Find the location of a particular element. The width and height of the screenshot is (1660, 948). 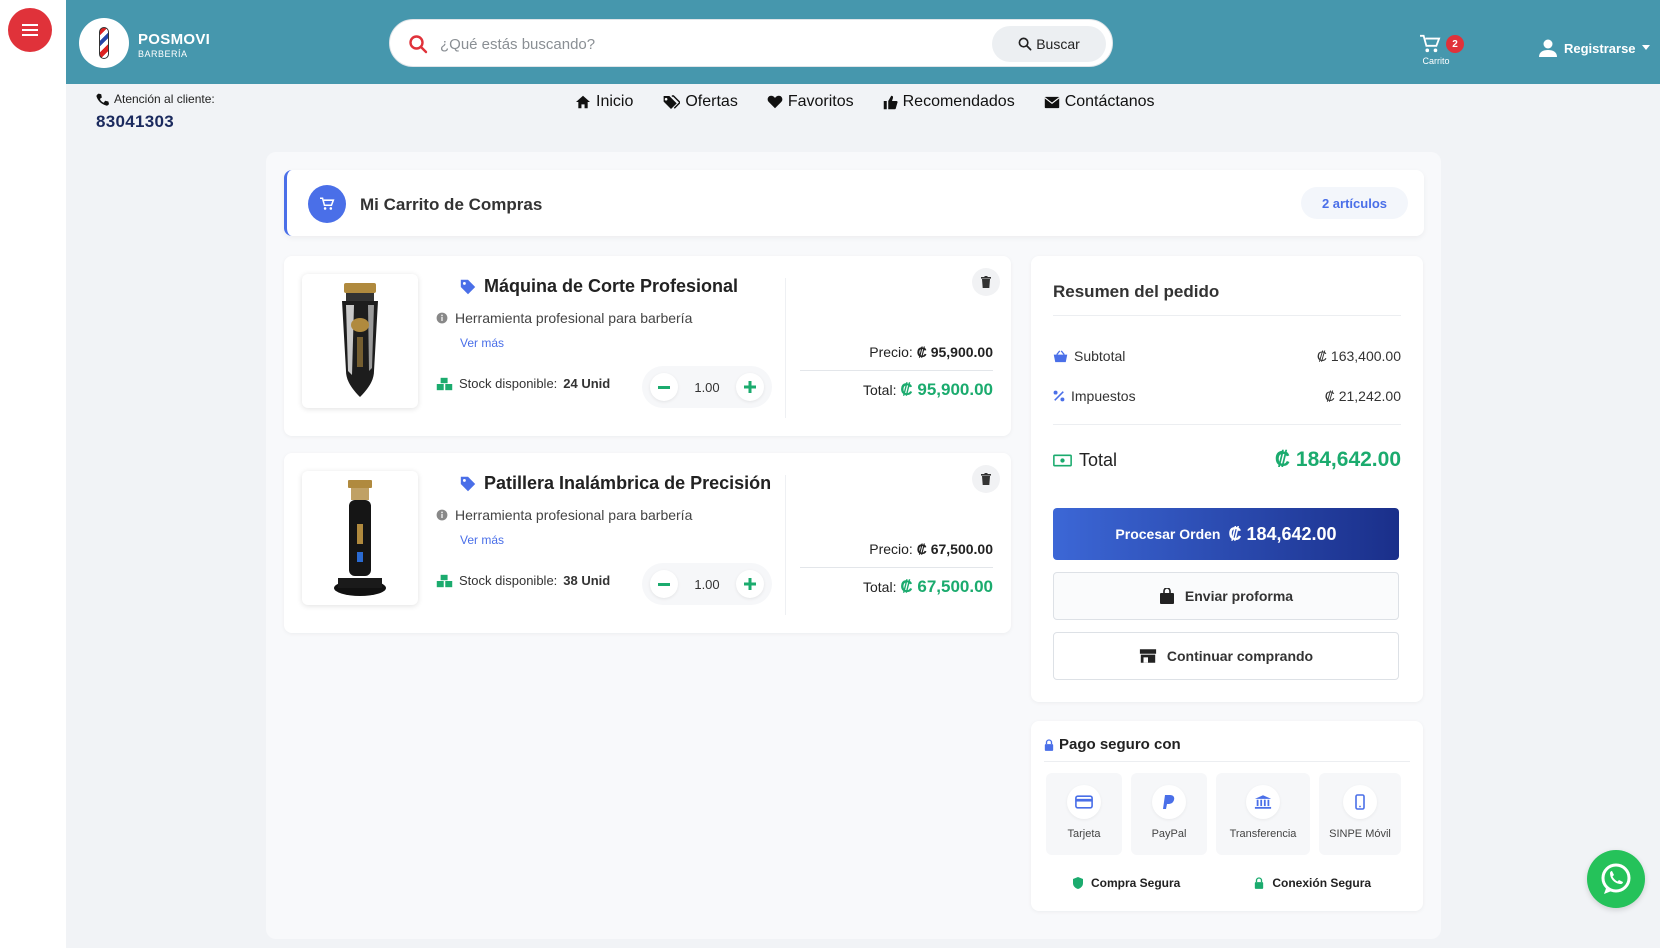

payment-method-label: Transferencia is located at coordinates (1263, 834).